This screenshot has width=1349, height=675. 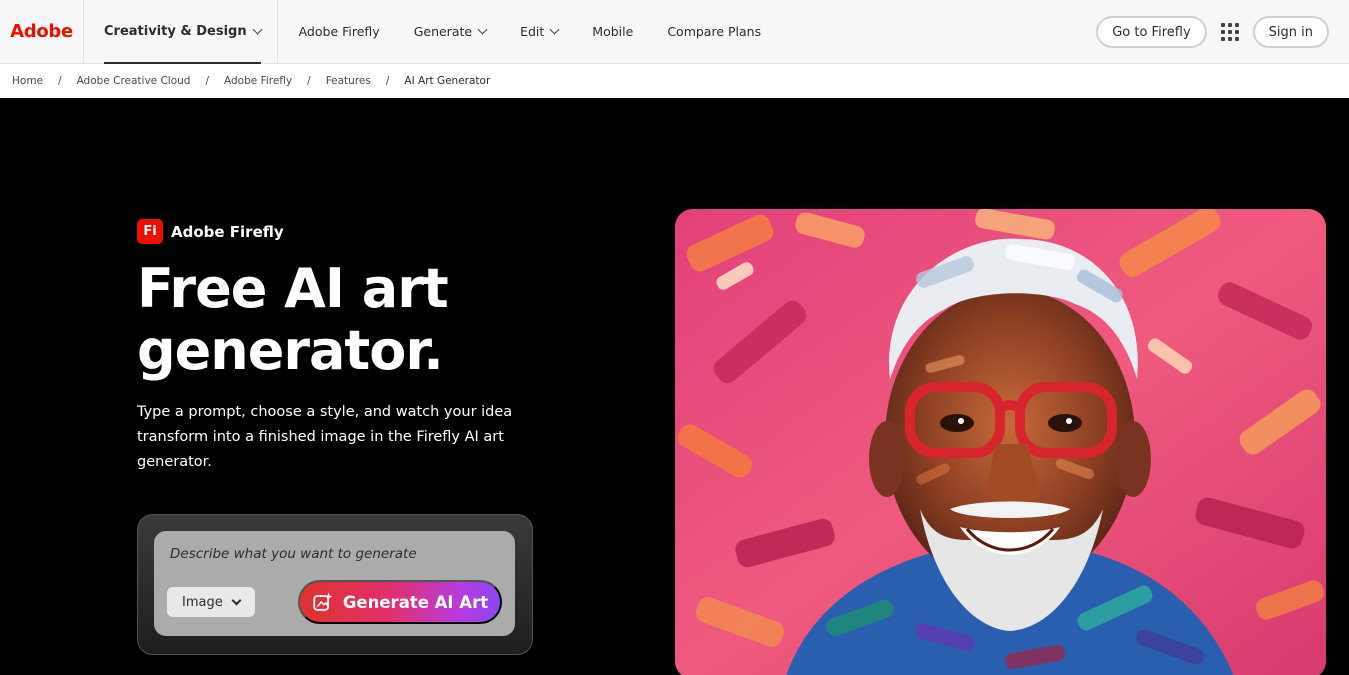 I want to click on breadcrumb-current: AI Art Generator, so click(x=447, y=81).